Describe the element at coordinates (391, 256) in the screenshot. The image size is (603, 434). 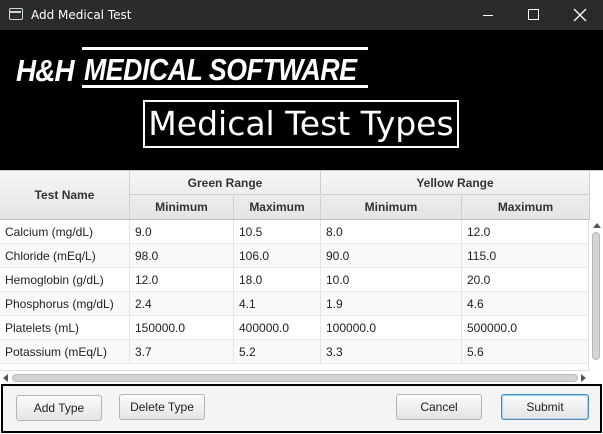
I see `cell-yellow-min: 90.0` at that location.